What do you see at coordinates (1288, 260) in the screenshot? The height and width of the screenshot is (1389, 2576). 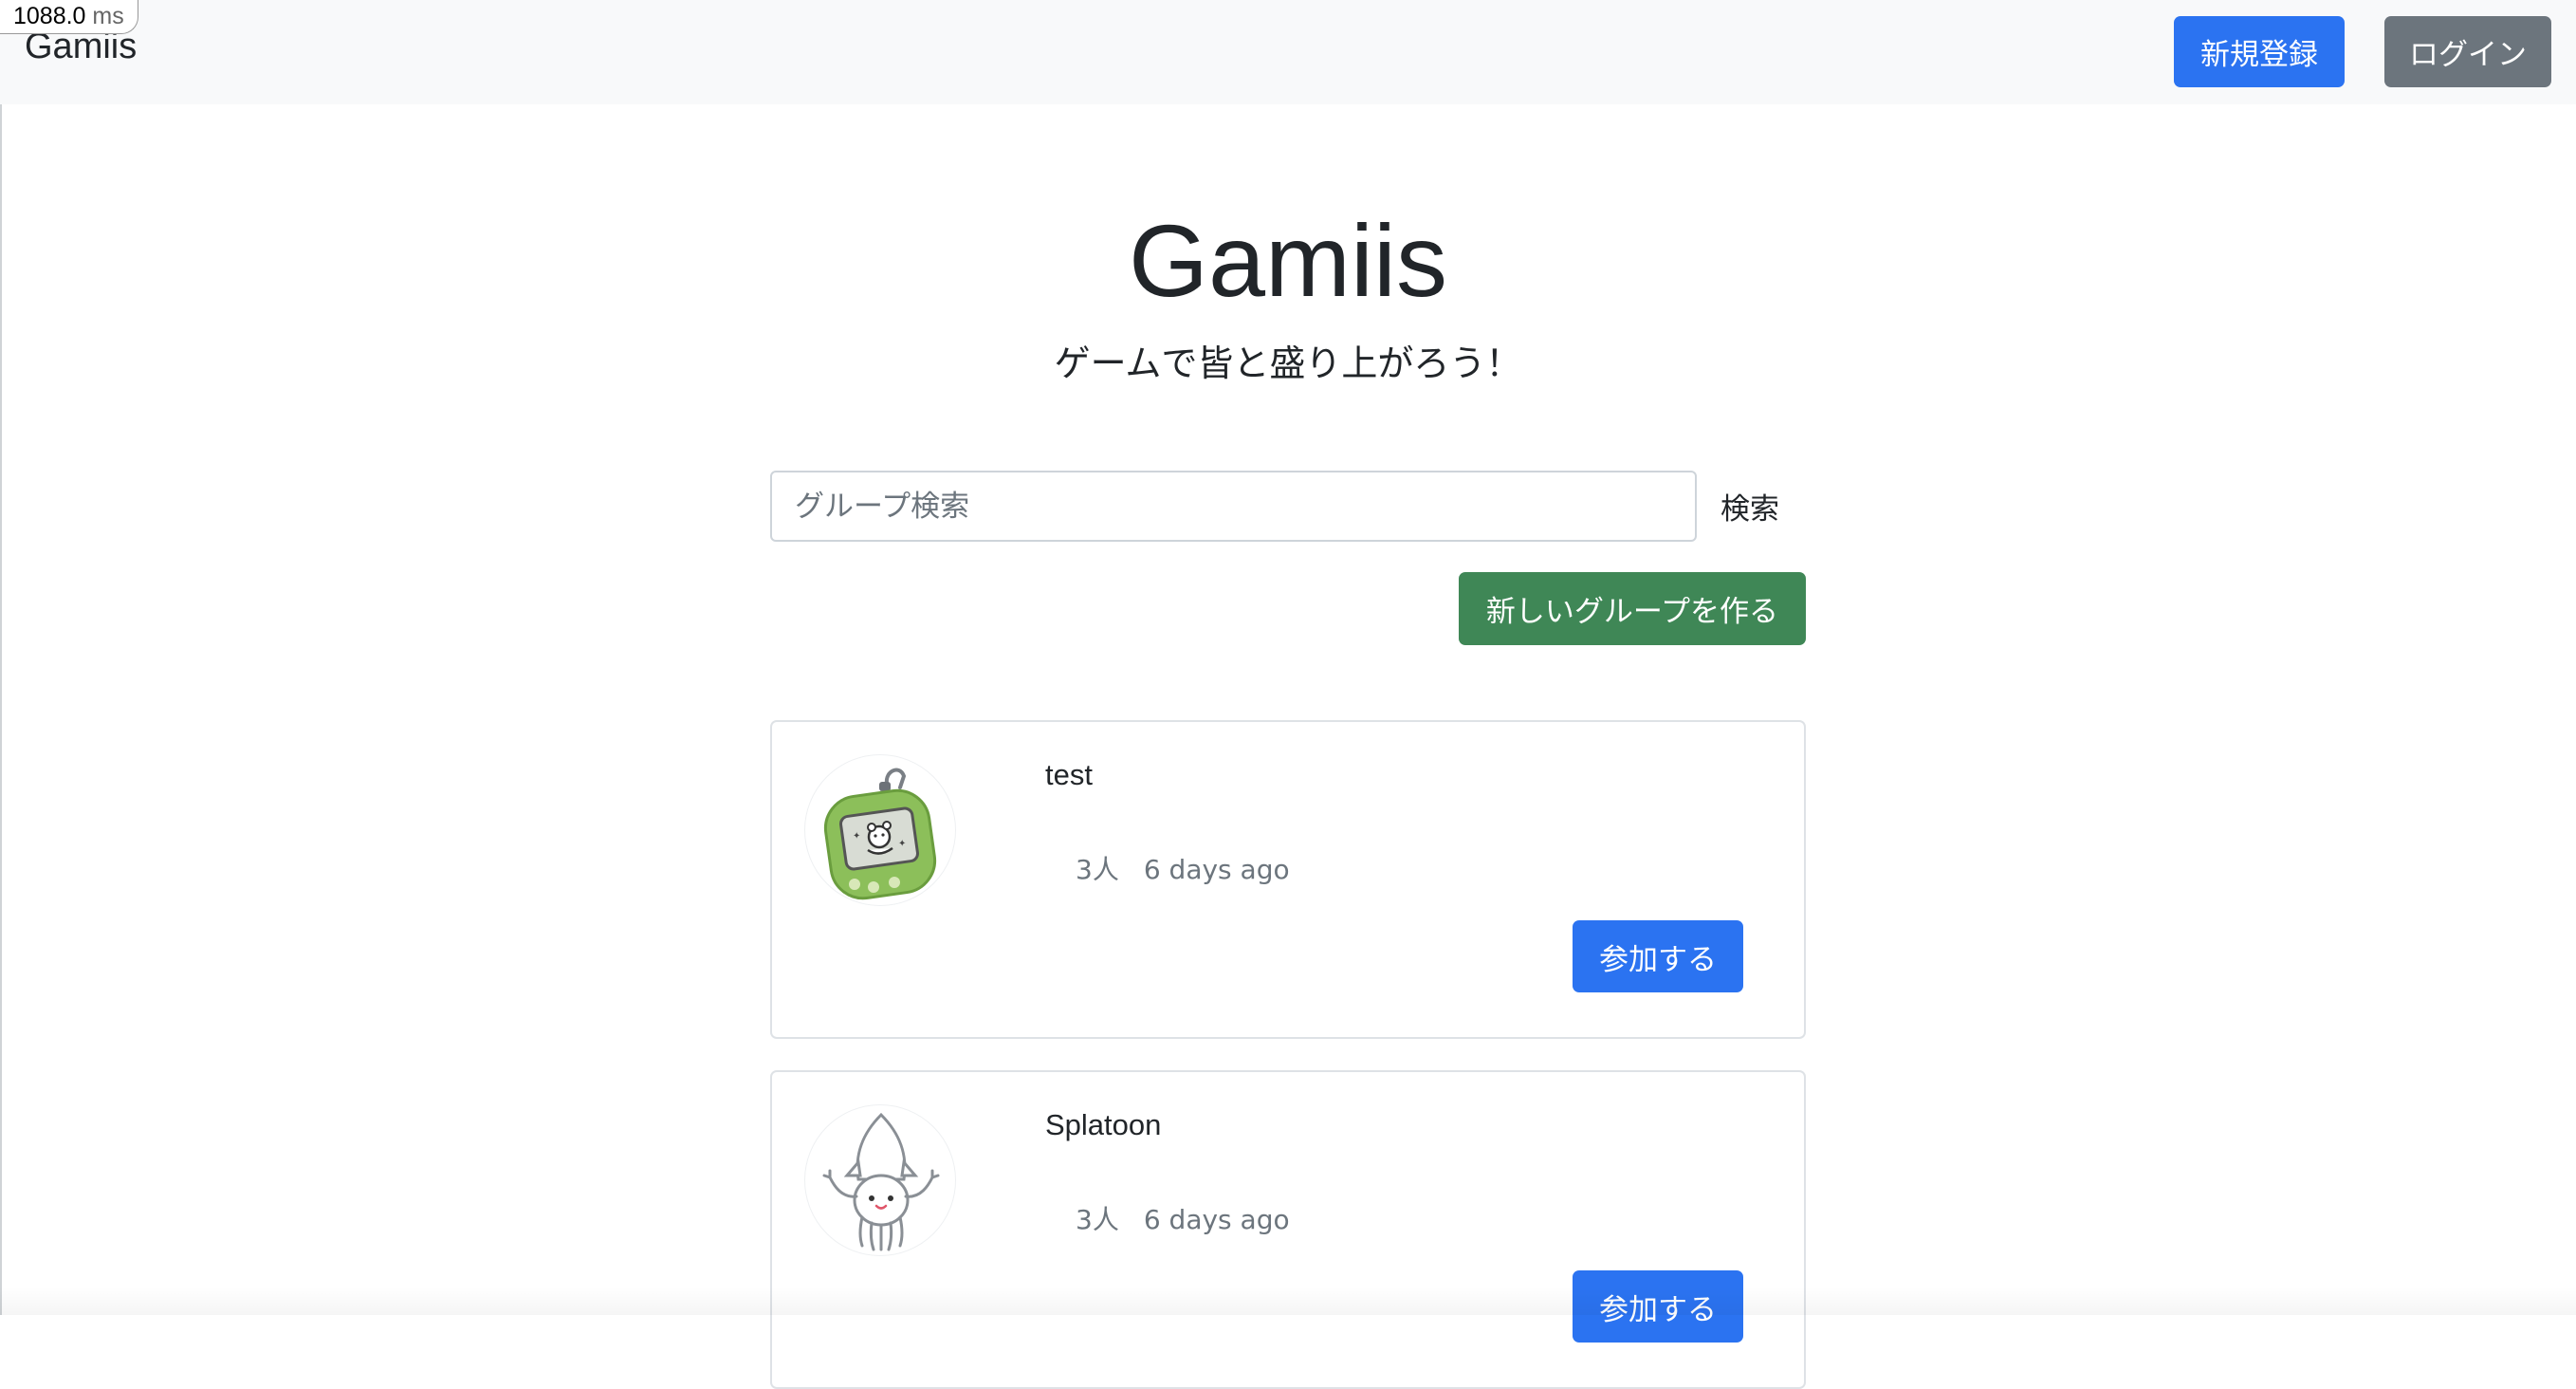 I see `page-title: Gamiis` at bounding box center [1288, 260].